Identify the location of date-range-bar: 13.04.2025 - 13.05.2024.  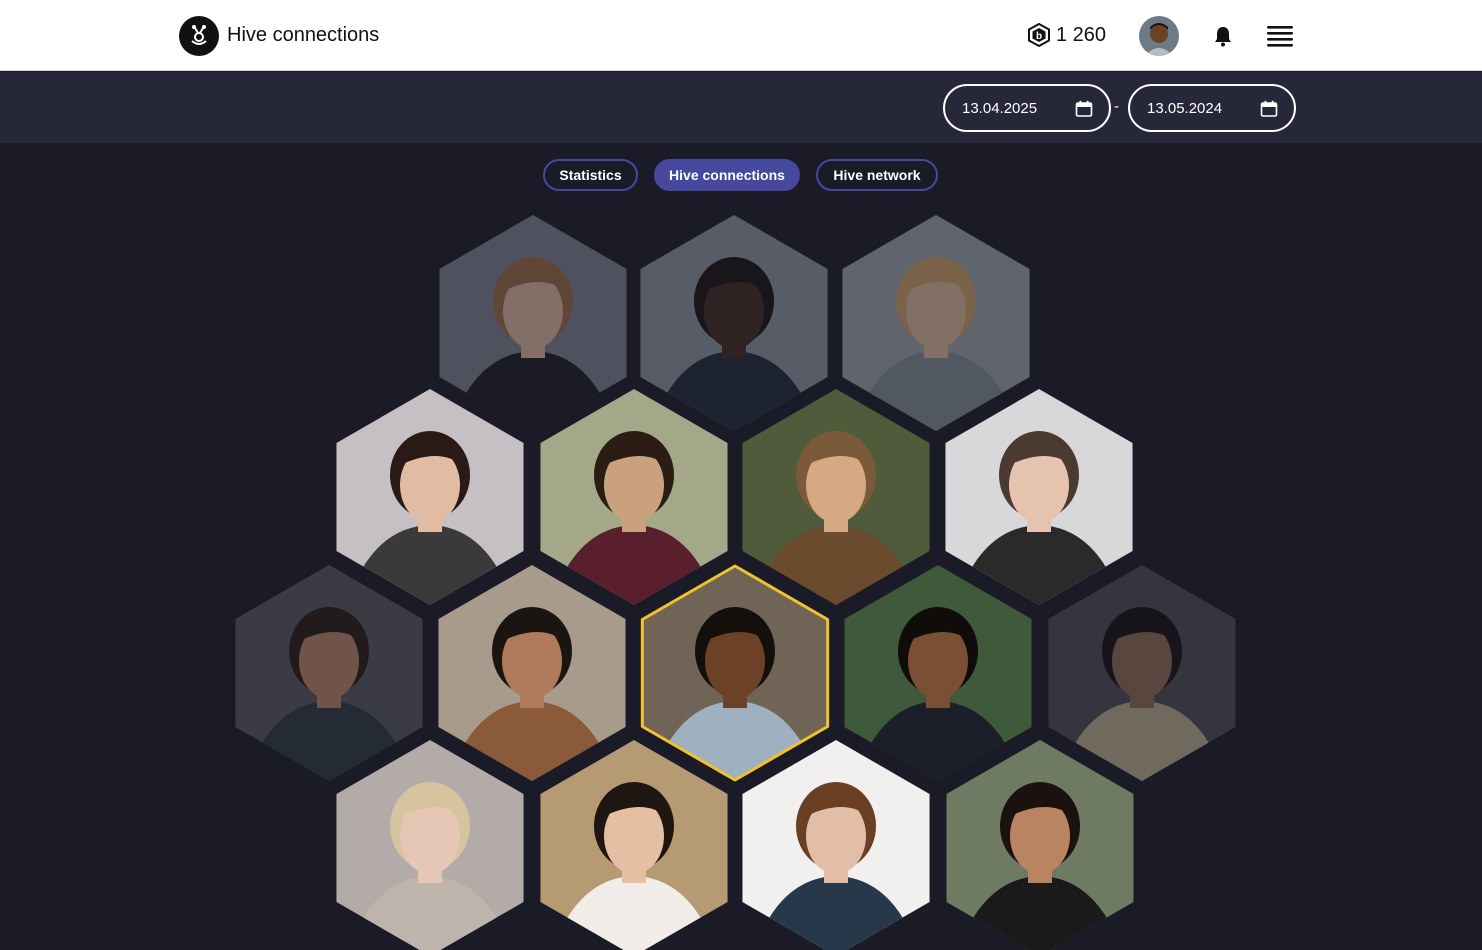
(741, 107).